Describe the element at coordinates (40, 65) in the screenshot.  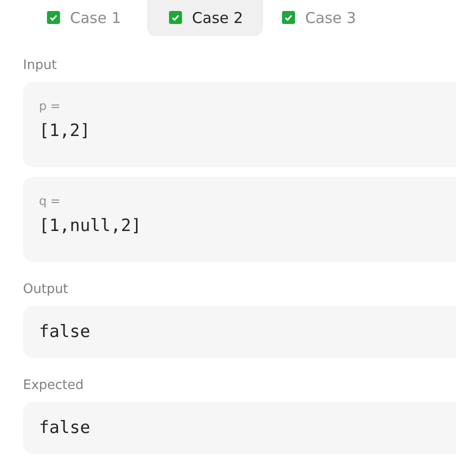
I see `section-label: Input` at that location.